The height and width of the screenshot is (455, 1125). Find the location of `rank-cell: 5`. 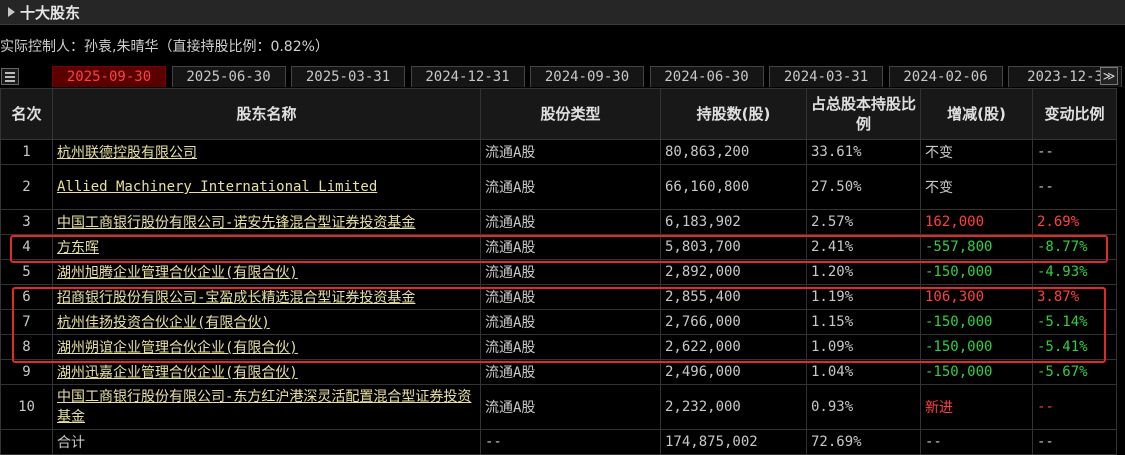

rank-cell: 5 is located at coordinates (26, 272).